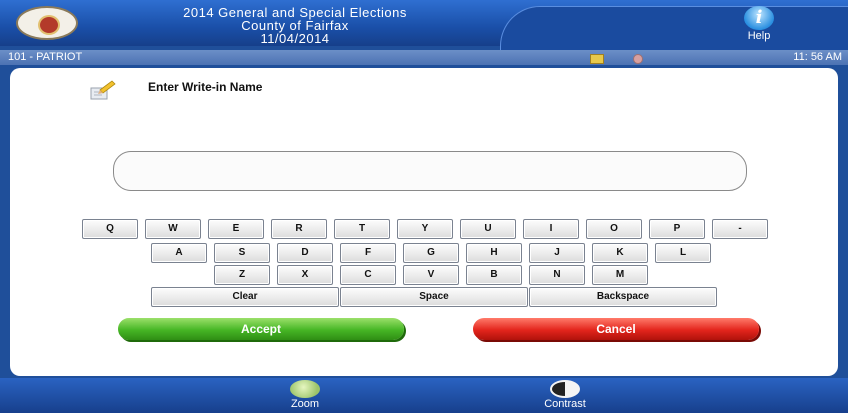 This screenshot has width=848, height=413. What do you see at coordinates (305, 275) in the screenshot?
I see `key-x: X` at bounding box center [305, 275].